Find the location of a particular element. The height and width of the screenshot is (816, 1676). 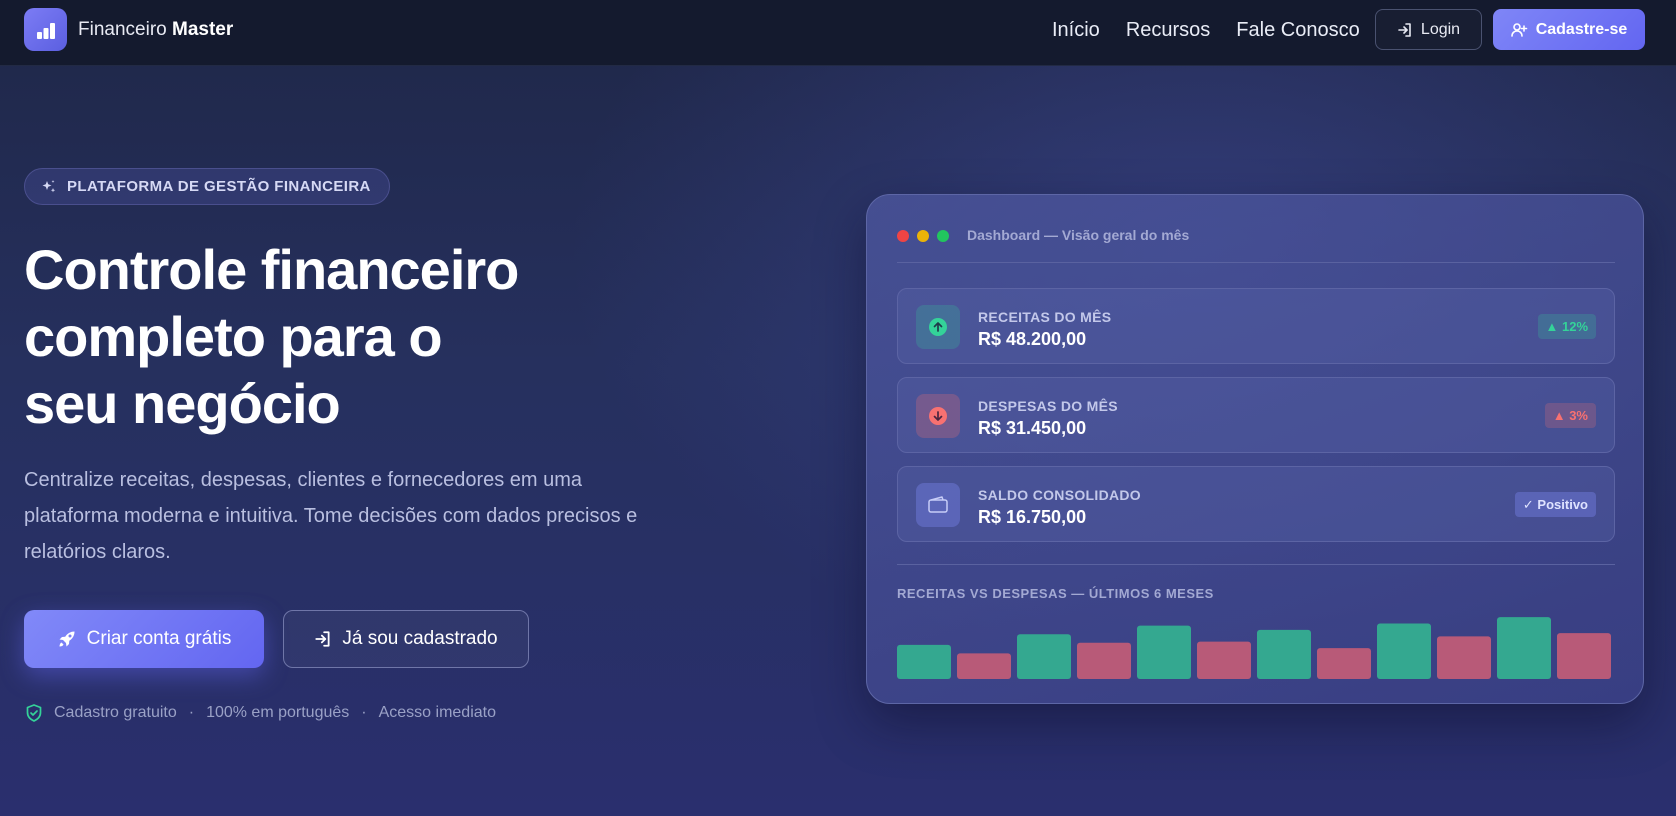

login-button: Login is located at coordinates (1428, 29).